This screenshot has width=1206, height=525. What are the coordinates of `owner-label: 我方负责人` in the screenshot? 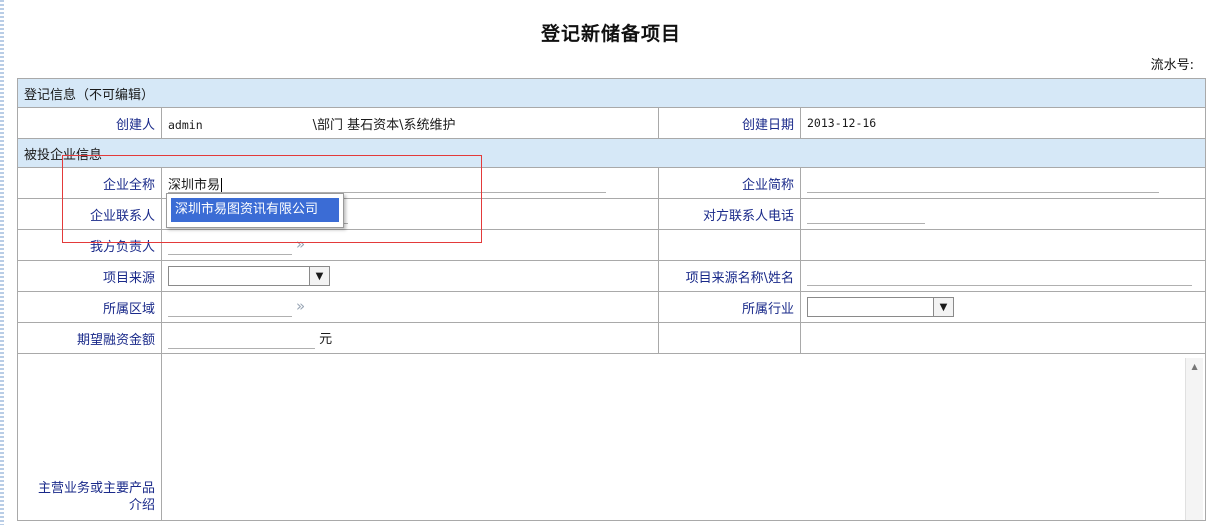 It's located at (89, 245).